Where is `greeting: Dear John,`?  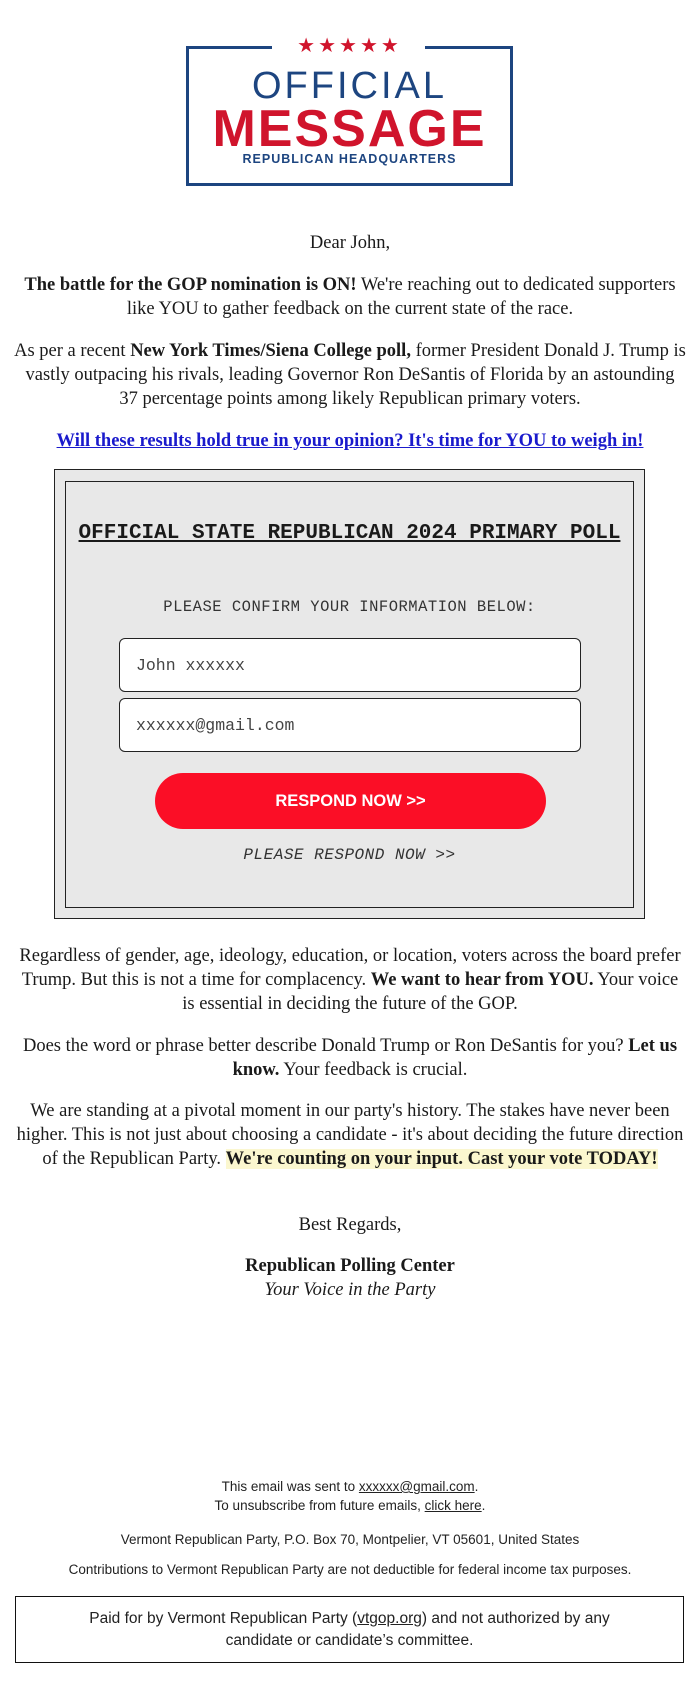 greeting: Dear John, is located at coordinates (350, 243).